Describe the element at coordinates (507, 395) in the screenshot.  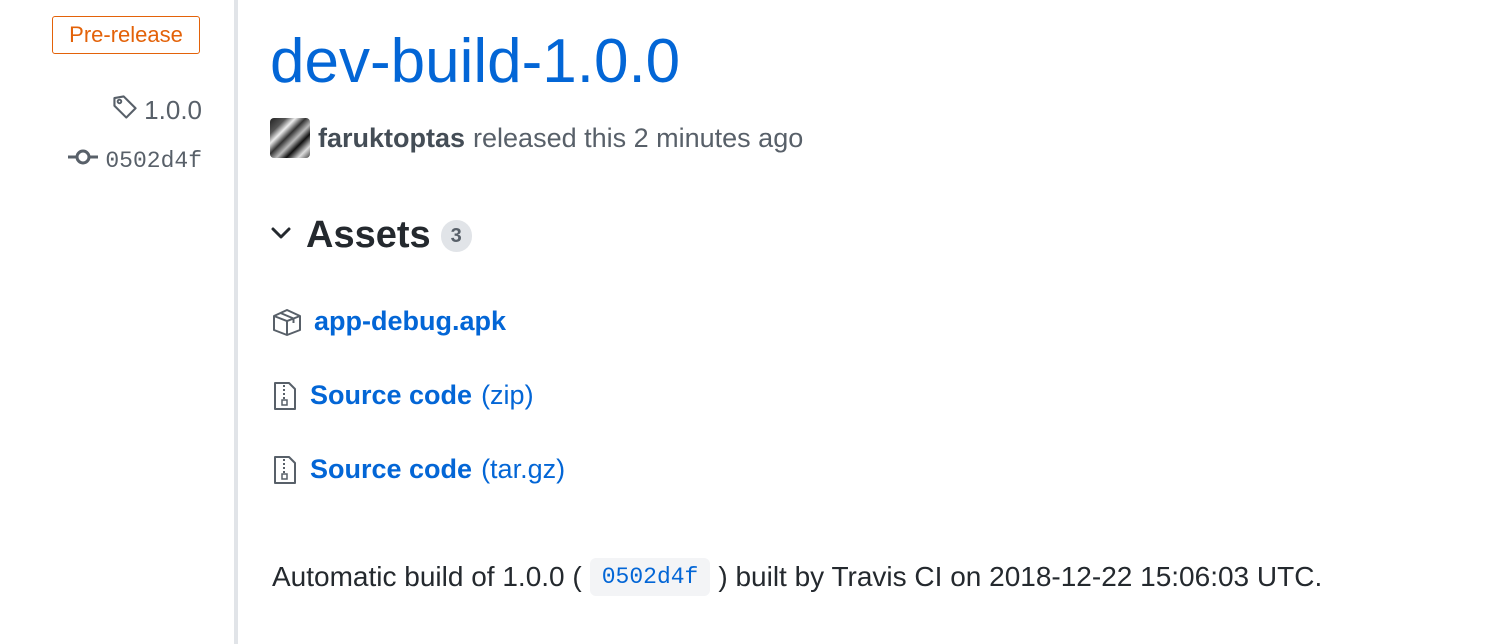
I see `asset-extension-label: (zip)` at that location.